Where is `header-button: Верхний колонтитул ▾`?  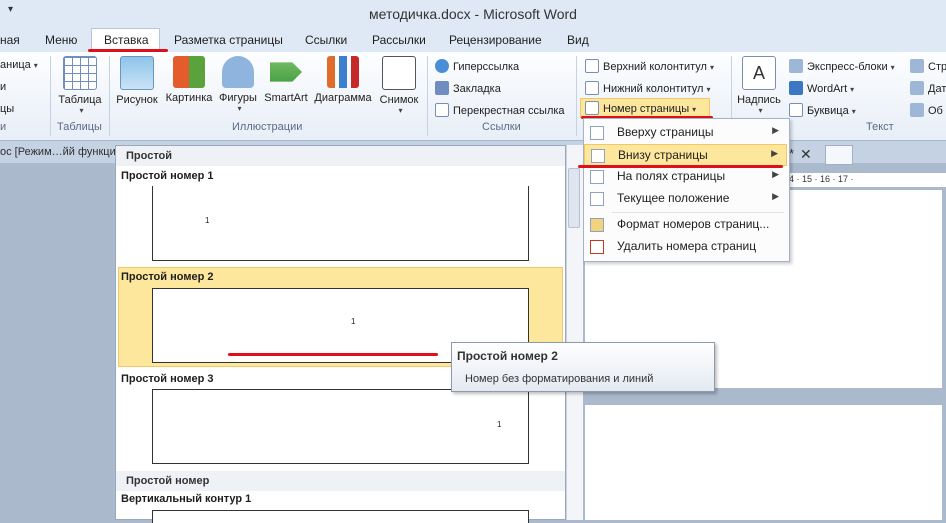
header-button: Верхний колонтитул ▾ is located at coordinates (649, 66).